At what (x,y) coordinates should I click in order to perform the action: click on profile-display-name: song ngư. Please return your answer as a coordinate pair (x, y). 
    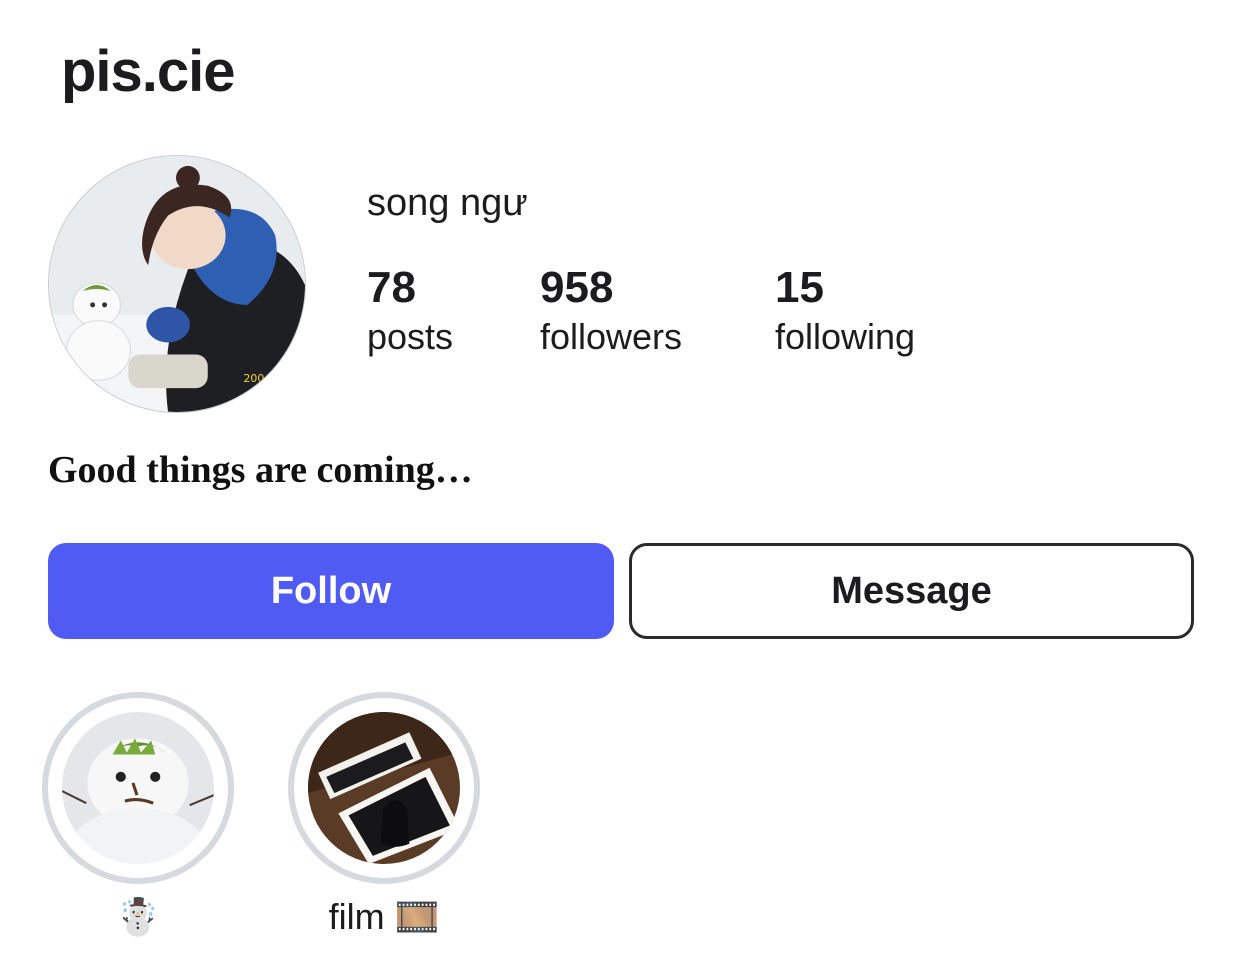
    Looking at the image, I should click on (447, 203).